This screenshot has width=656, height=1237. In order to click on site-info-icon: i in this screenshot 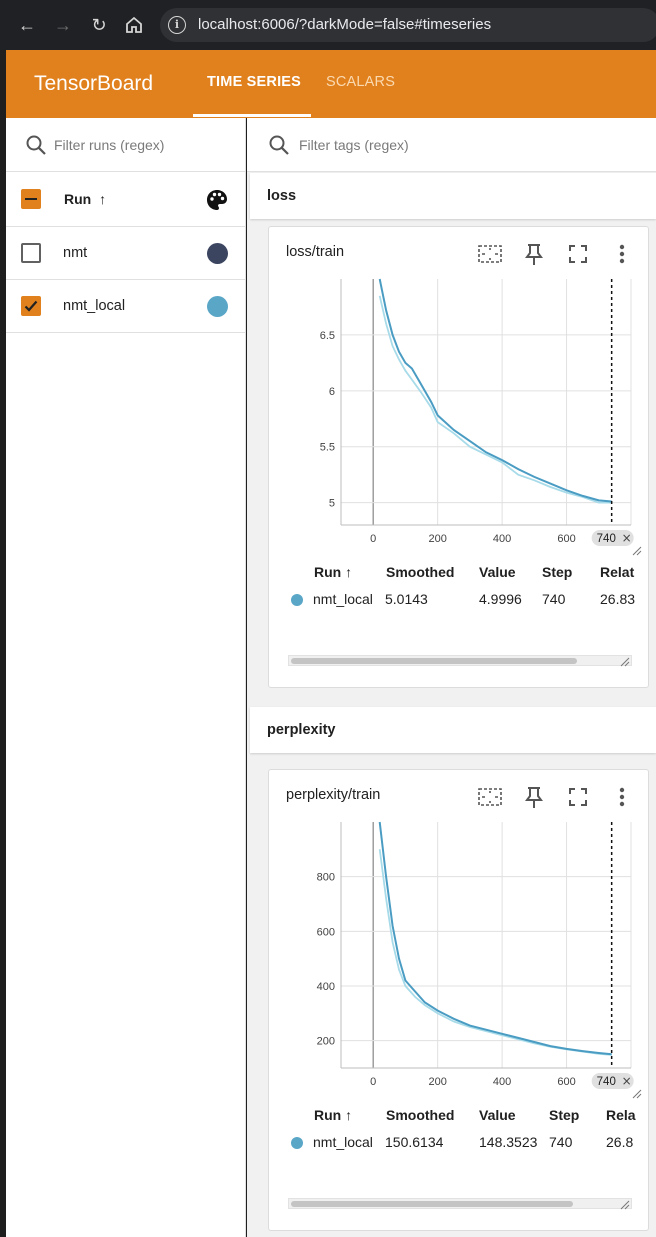, I will do `click(177, 25)`.